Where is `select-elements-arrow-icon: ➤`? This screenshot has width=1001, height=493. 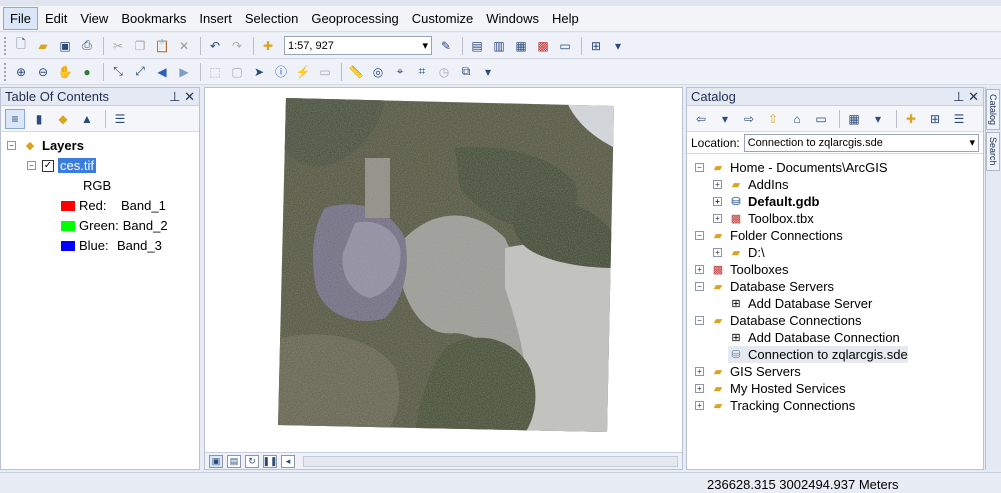 select-elements-arrow-icon: ➤ is located at coordinates (259, 72).